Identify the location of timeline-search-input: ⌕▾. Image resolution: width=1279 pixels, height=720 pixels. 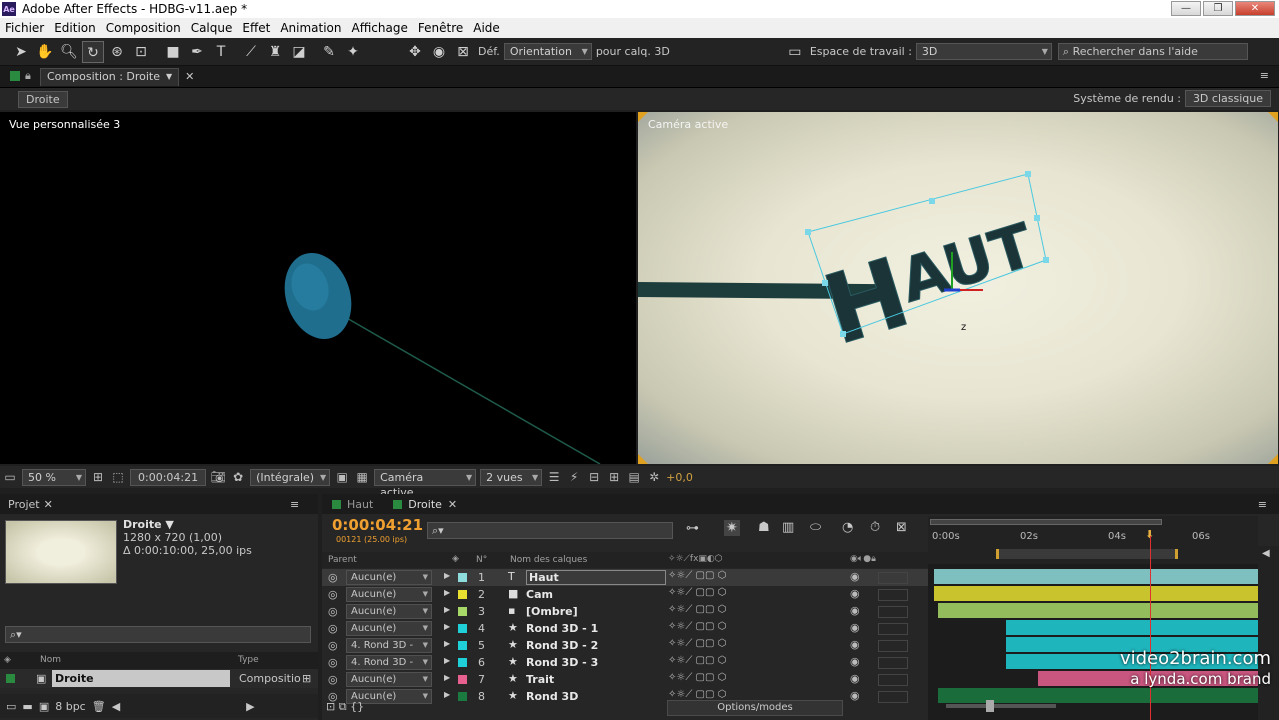
(550, 530).